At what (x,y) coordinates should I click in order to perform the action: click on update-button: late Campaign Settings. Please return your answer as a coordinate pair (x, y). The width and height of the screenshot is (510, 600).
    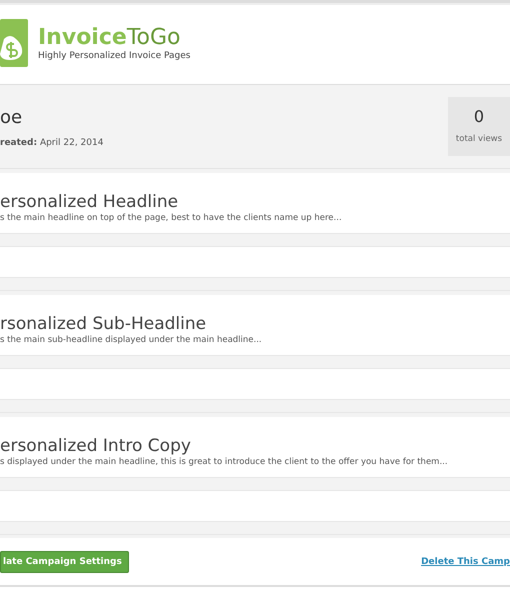
    Looking at the image, I should click on (64, 561).